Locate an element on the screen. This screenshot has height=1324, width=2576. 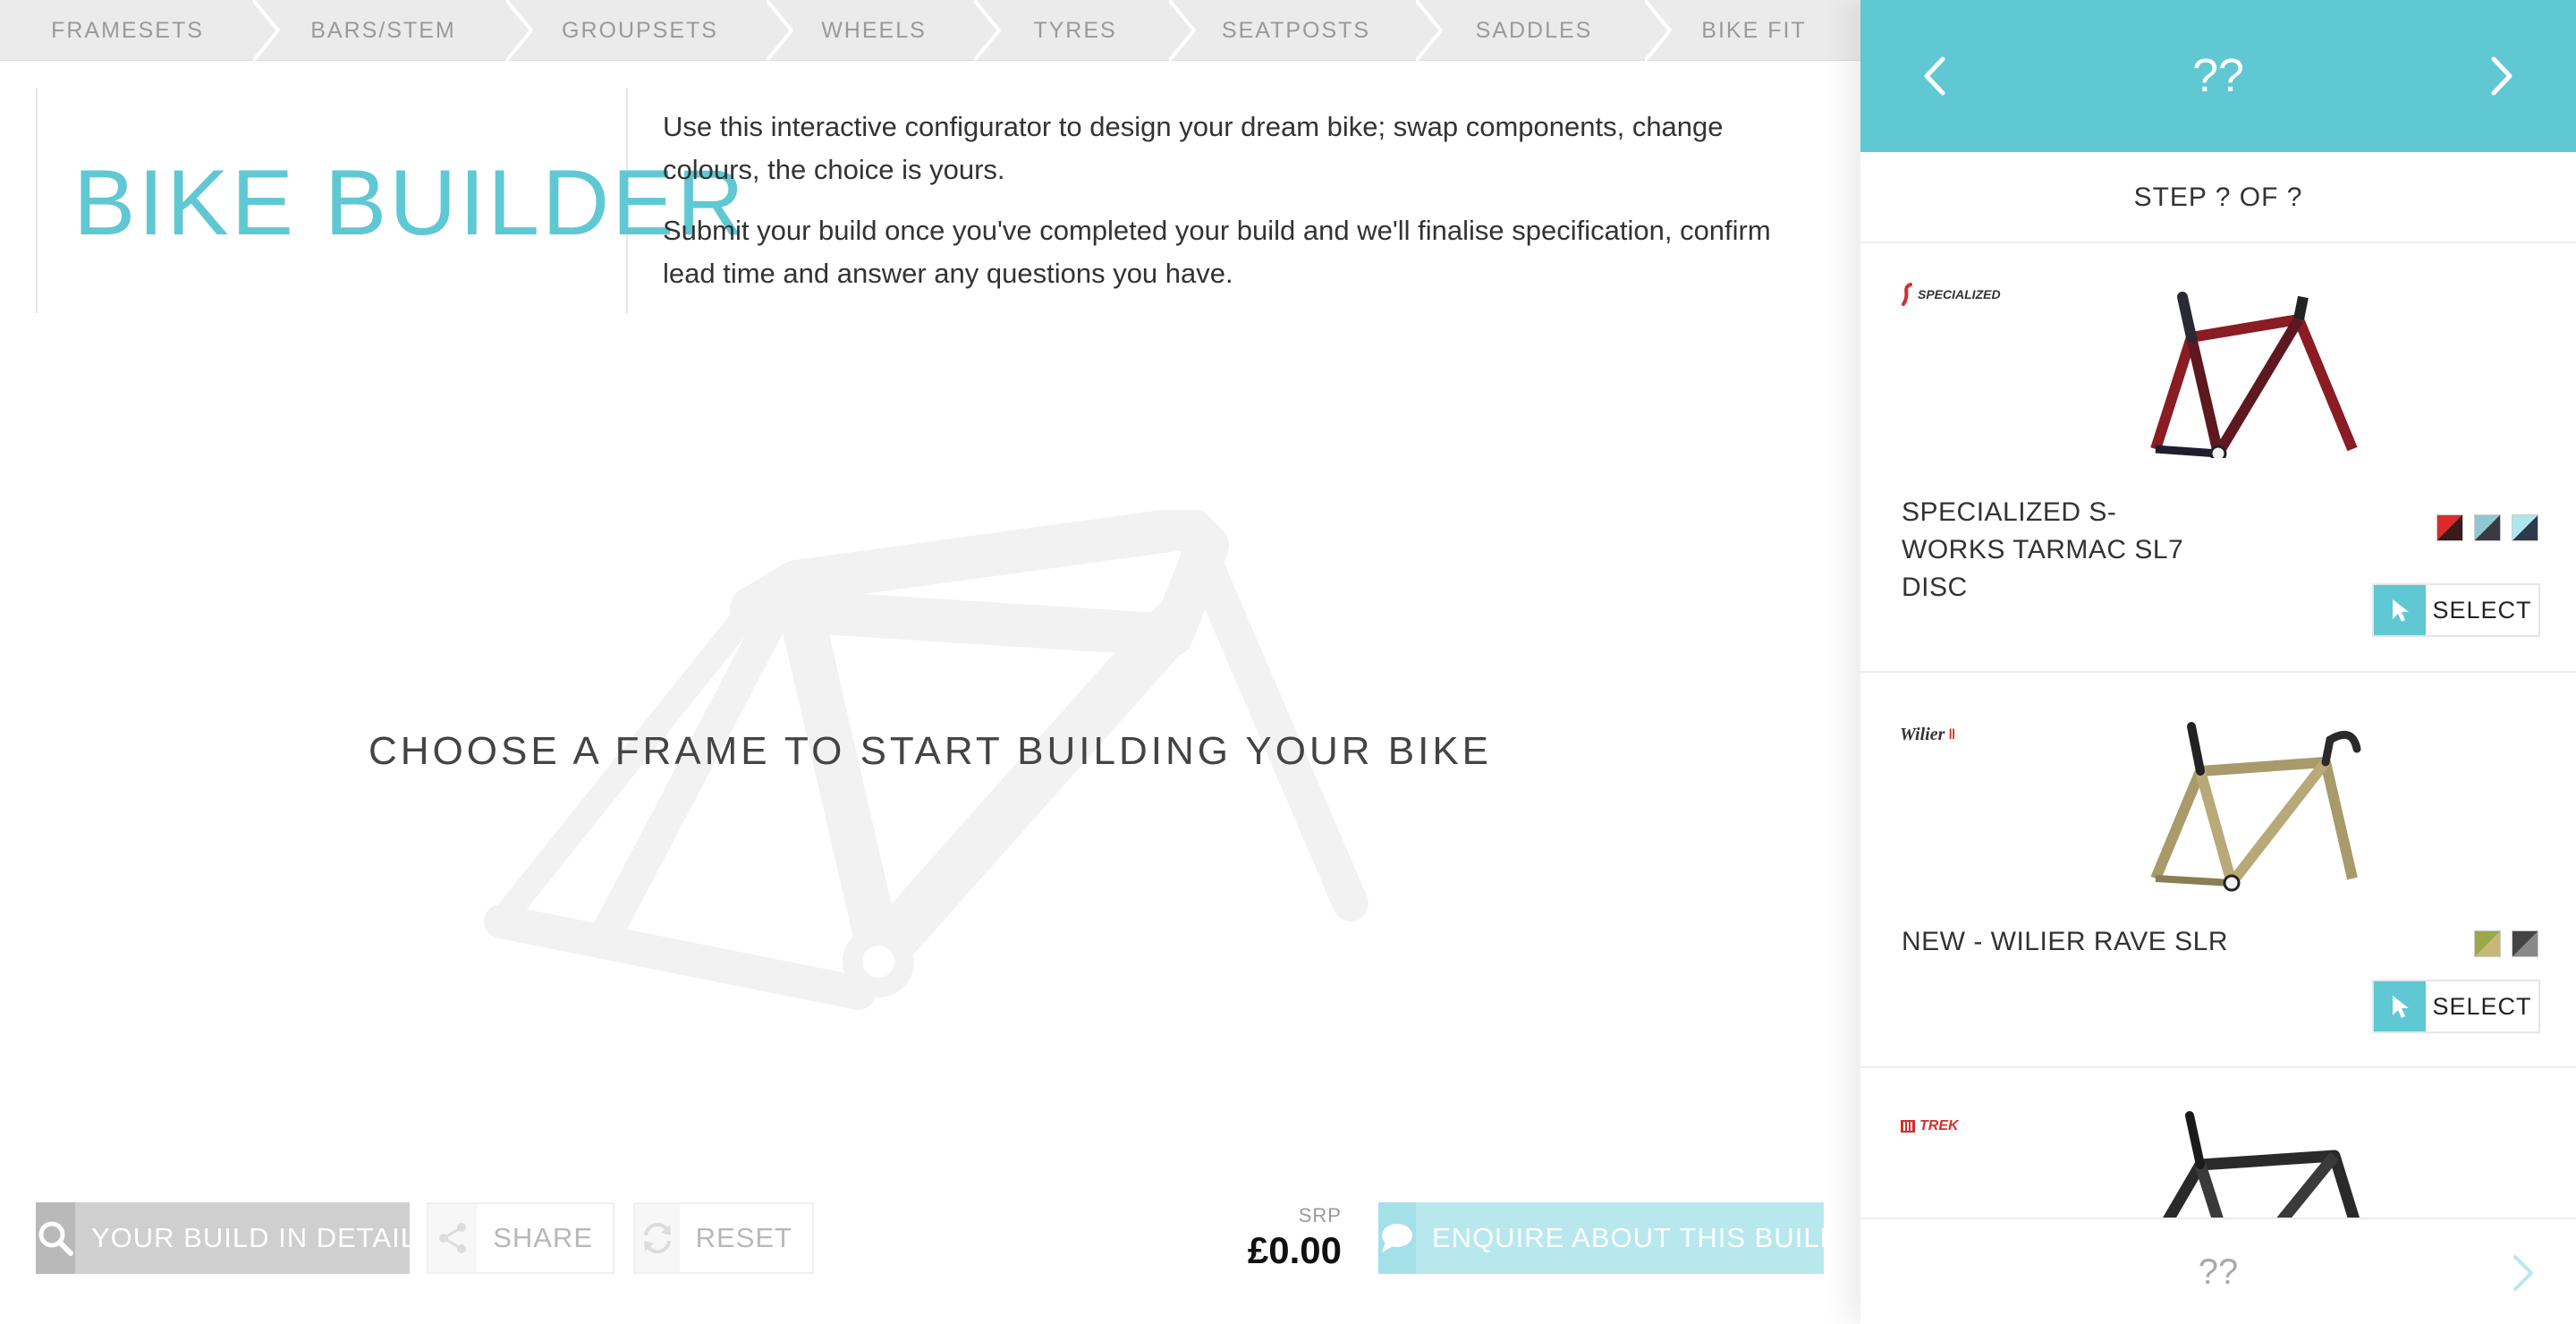
step-tyres: TYRES is located at coordinates (1075, 30).